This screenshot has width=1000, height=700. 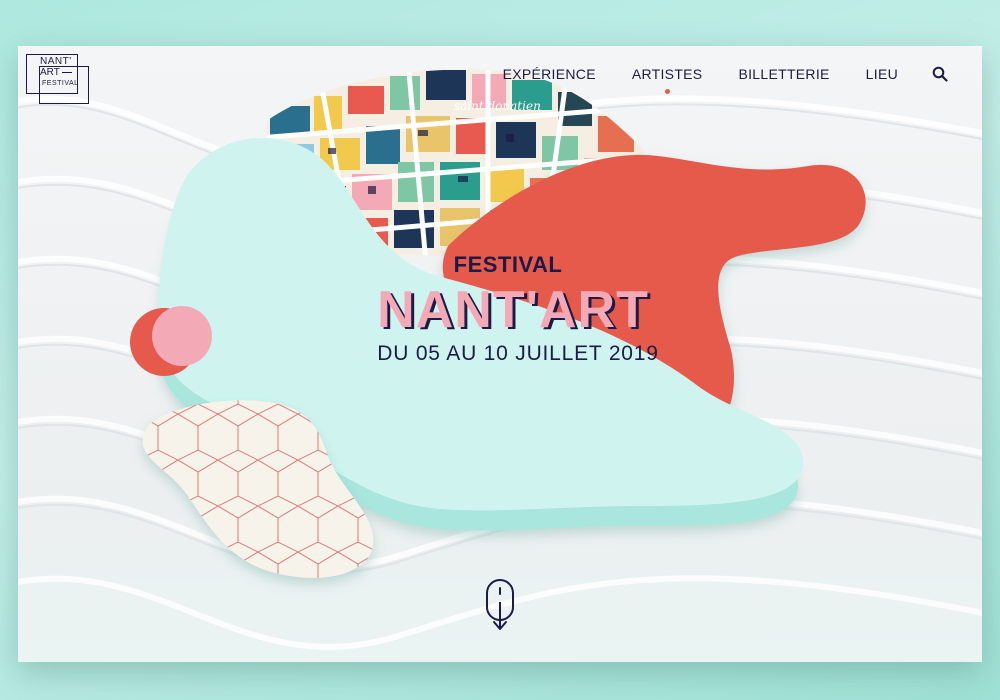 I want to click on logo-dash, so click(x=66, y=72).